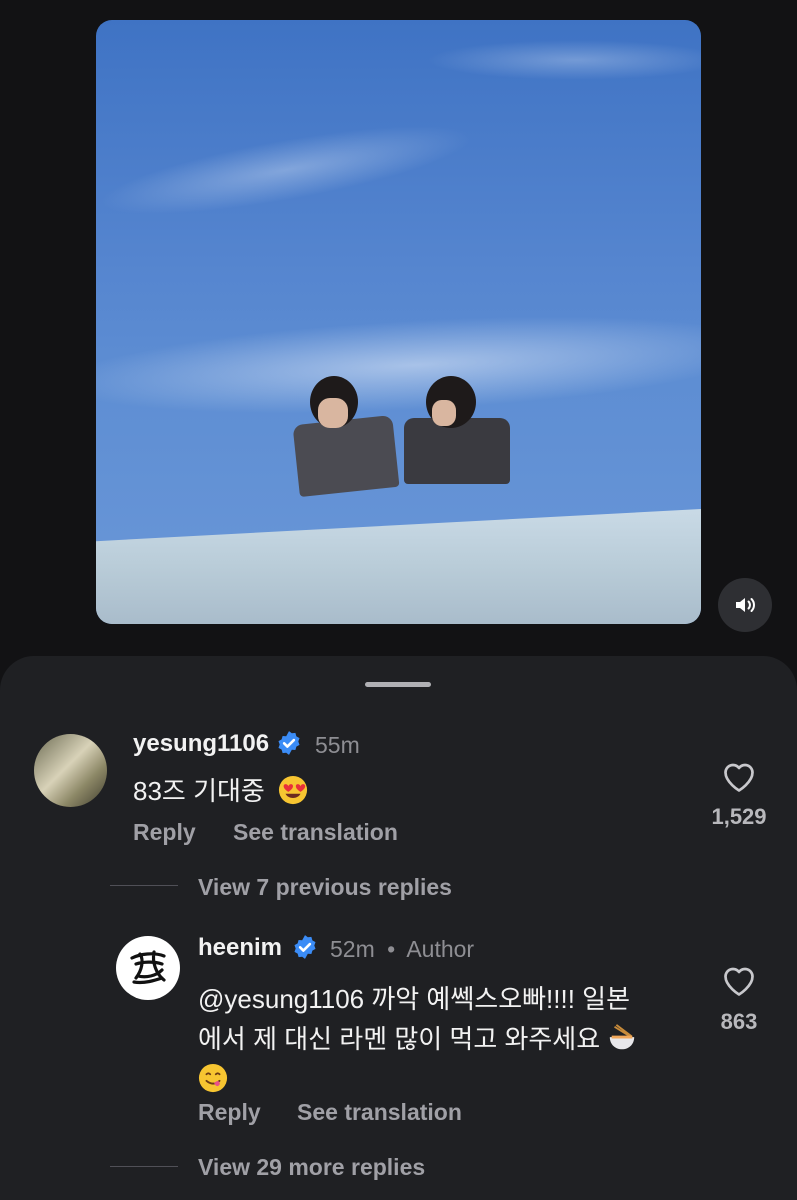 Image resolution: width=797 pixels, height=1200 pixels. What do you see at coordinates (352, 949) in the screenshot?
I see `comment-time-value: 52m` at bounding box center [352, 949].